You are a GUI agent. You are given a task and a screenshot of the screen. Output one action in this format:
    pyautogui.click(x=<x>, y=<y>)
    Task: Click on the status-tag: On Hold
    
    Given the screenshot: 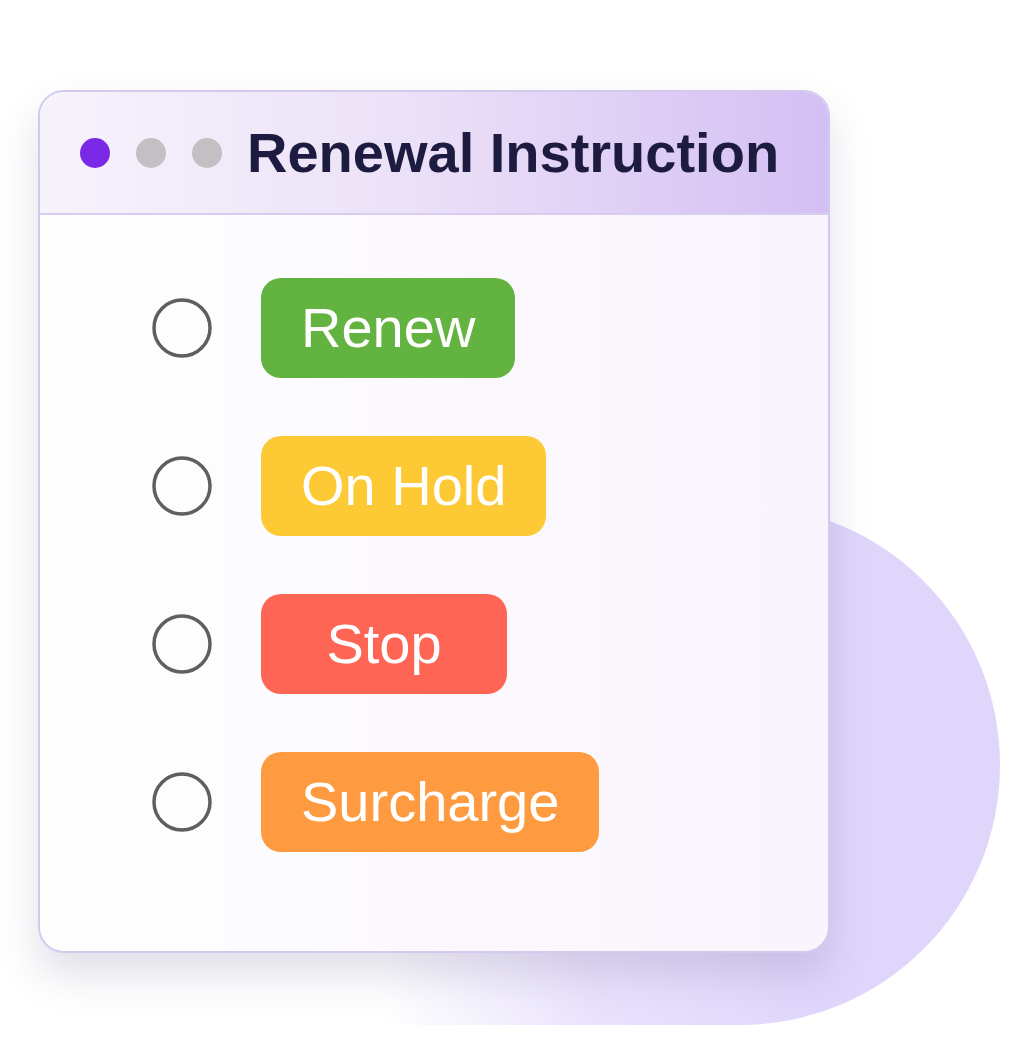 What is the action you would take?
    pyautogui.click(x=404, y=486)
    